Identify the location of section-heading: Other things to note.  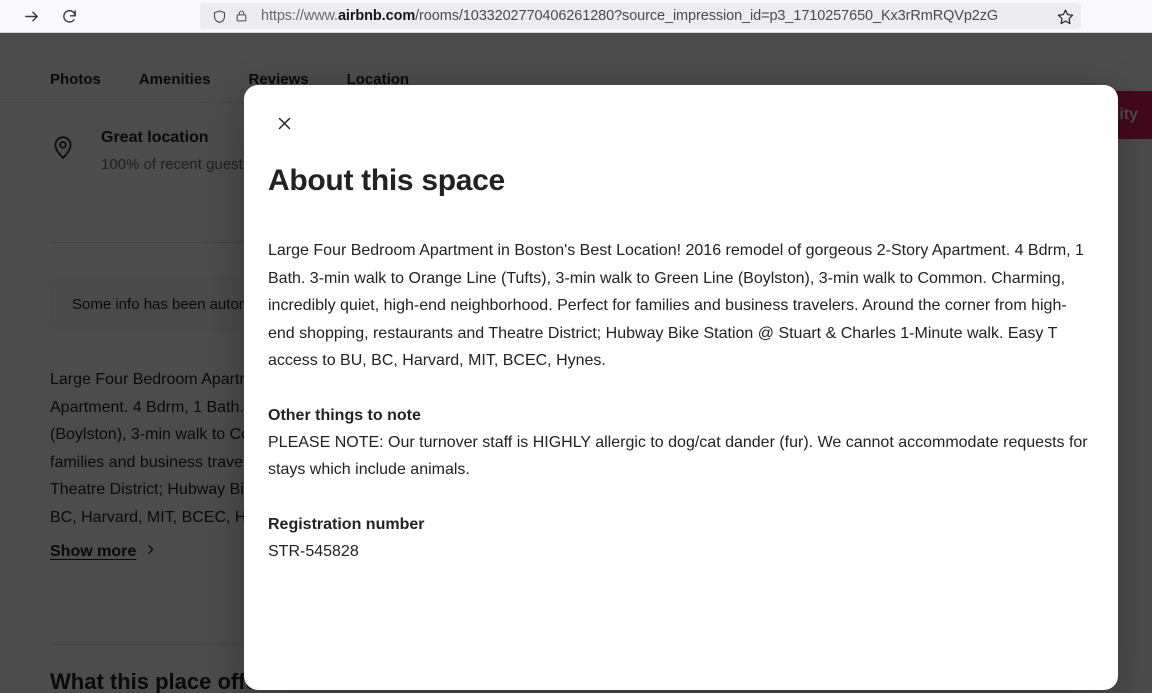
(344, 415).